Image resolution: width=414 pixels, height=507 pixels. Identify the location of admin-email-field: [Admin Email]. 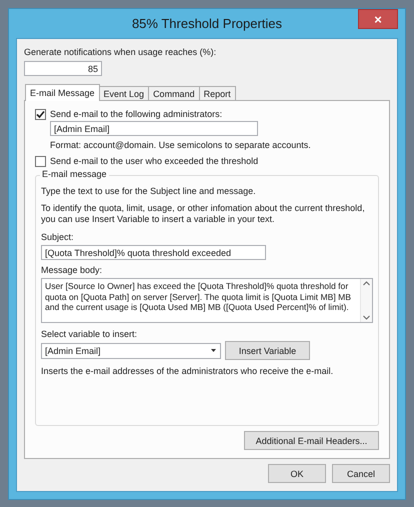
(154, 128).